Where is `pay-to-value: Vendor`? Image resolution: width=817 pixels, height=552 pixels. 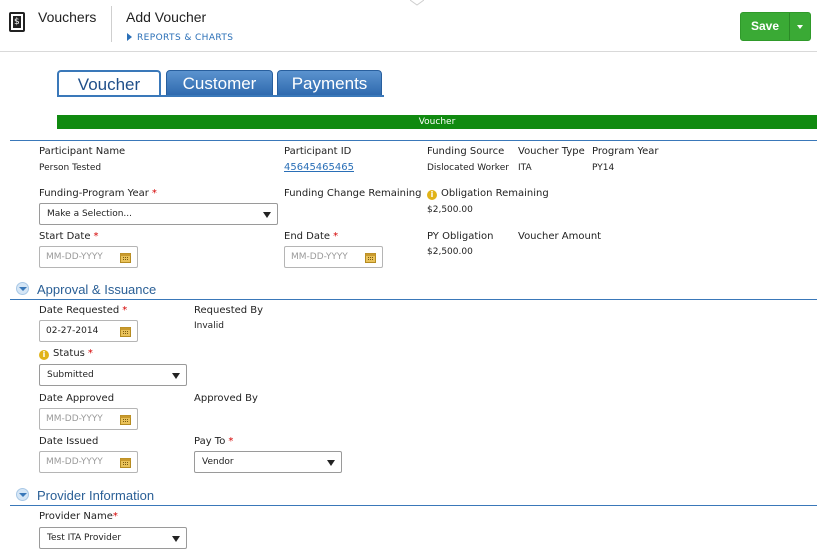 pay-to-value: Vendor is located at coordinates (218, 462).